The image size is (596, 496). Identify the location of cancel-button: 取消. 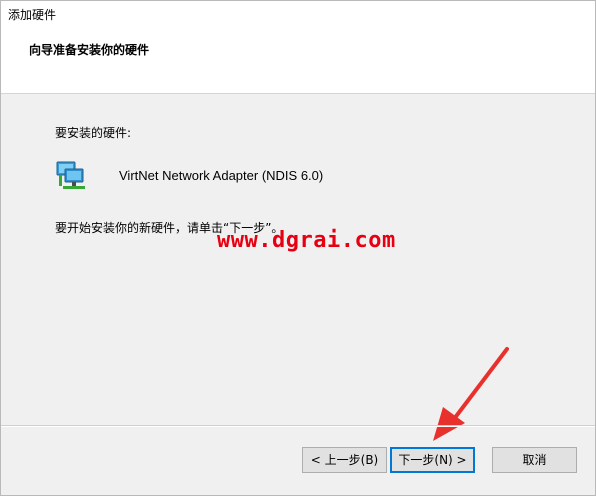
(534, 460).